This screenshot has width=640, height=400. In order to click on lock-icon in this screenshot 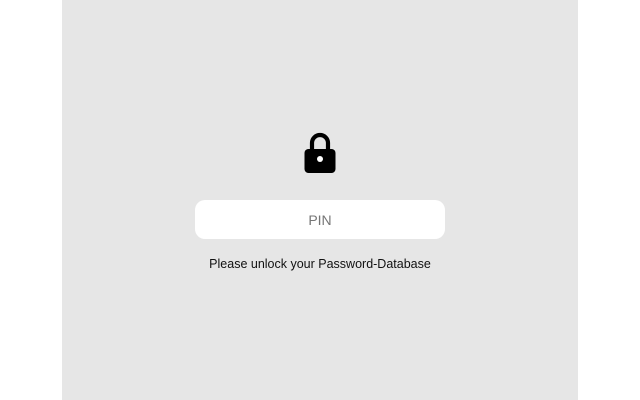, I will do `click(320, 152)`.